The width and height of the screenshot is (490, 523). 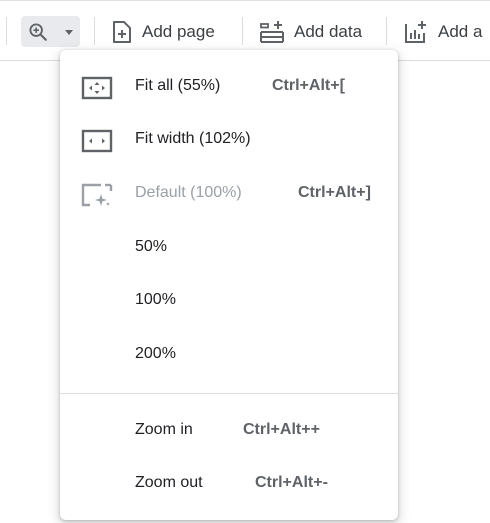 I want to click on menu-item-zoom-out: Zoom out Ctrl+Alt+-, so click(x=229, y=484).